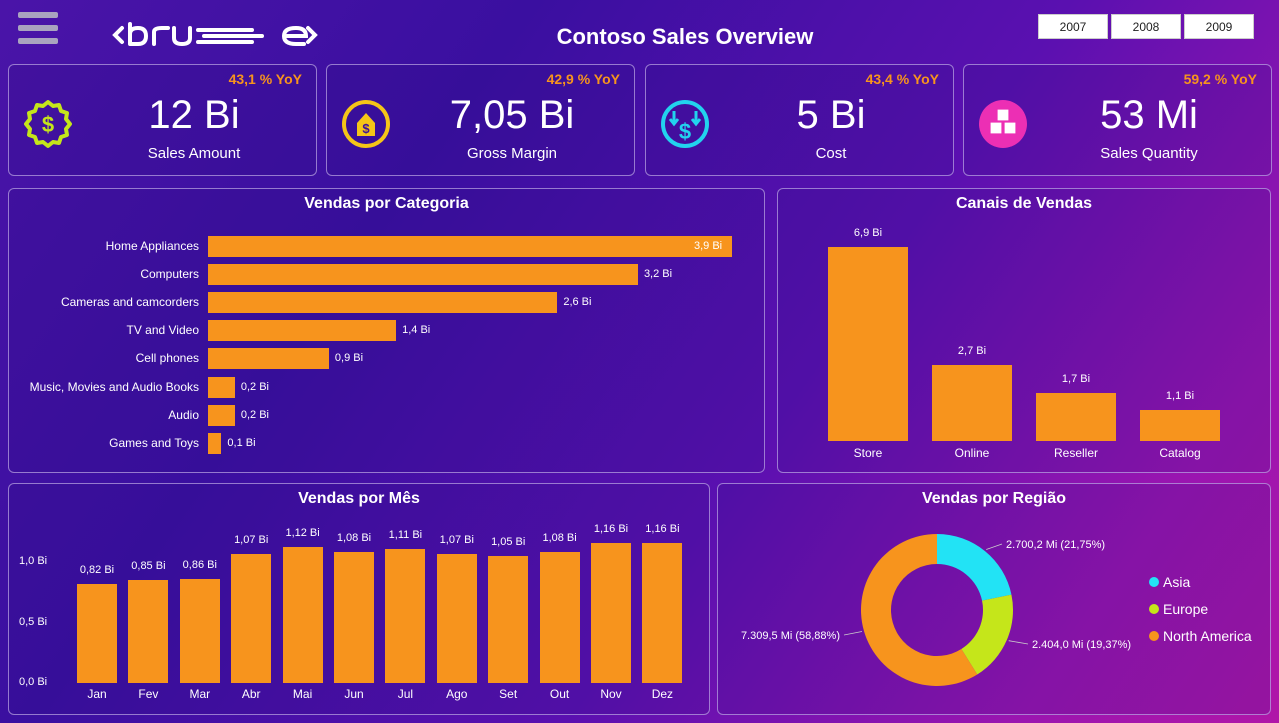 The width and height of the screenshot is (1279, 723). What do you see at coordinates (685, 124) in the screenshot?
I see `cost-arrows-icon: $` at bounding box center [685, 124].